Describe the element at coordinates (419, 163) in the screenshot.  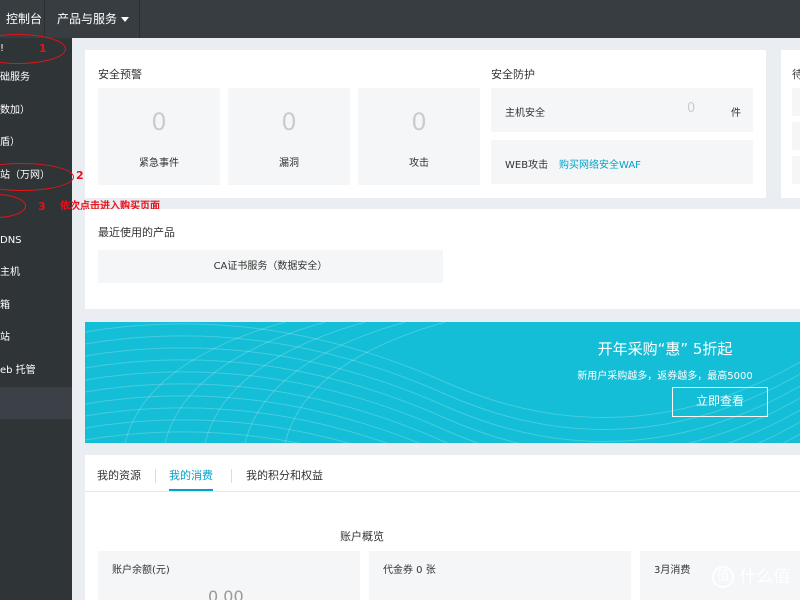
I see `metric-label: 攻击` at that location.